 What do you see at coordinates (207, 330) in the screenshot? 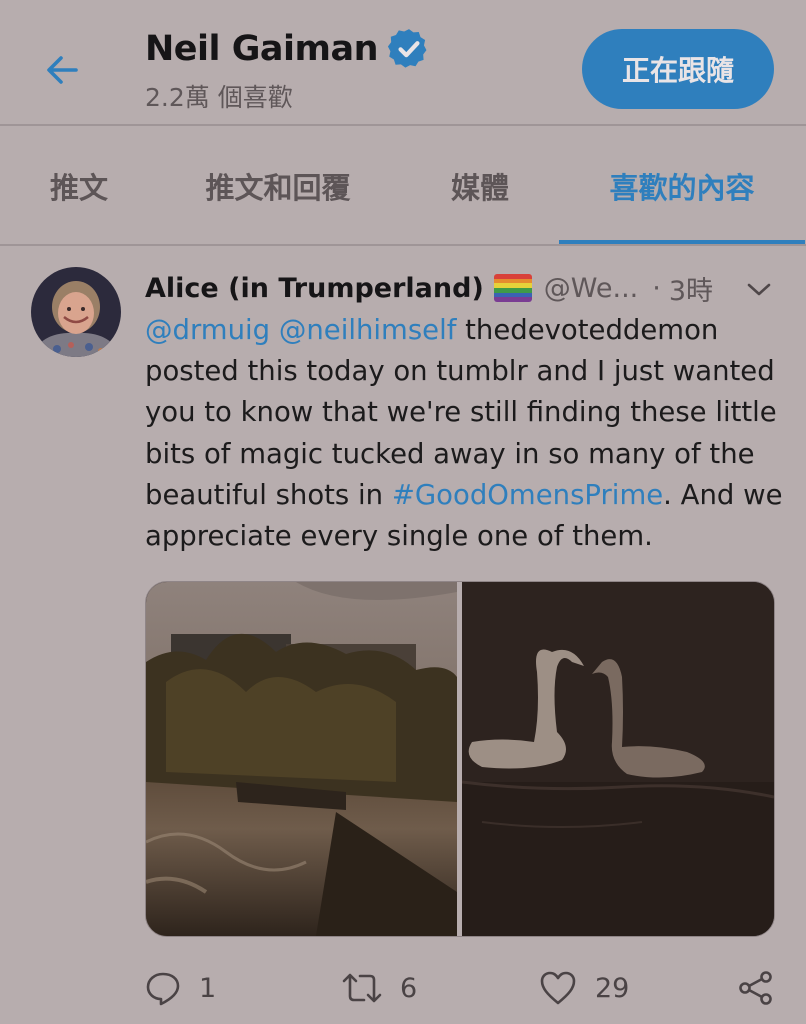
I see `mention-link: @drmuig` at bounding box center [207, 330].